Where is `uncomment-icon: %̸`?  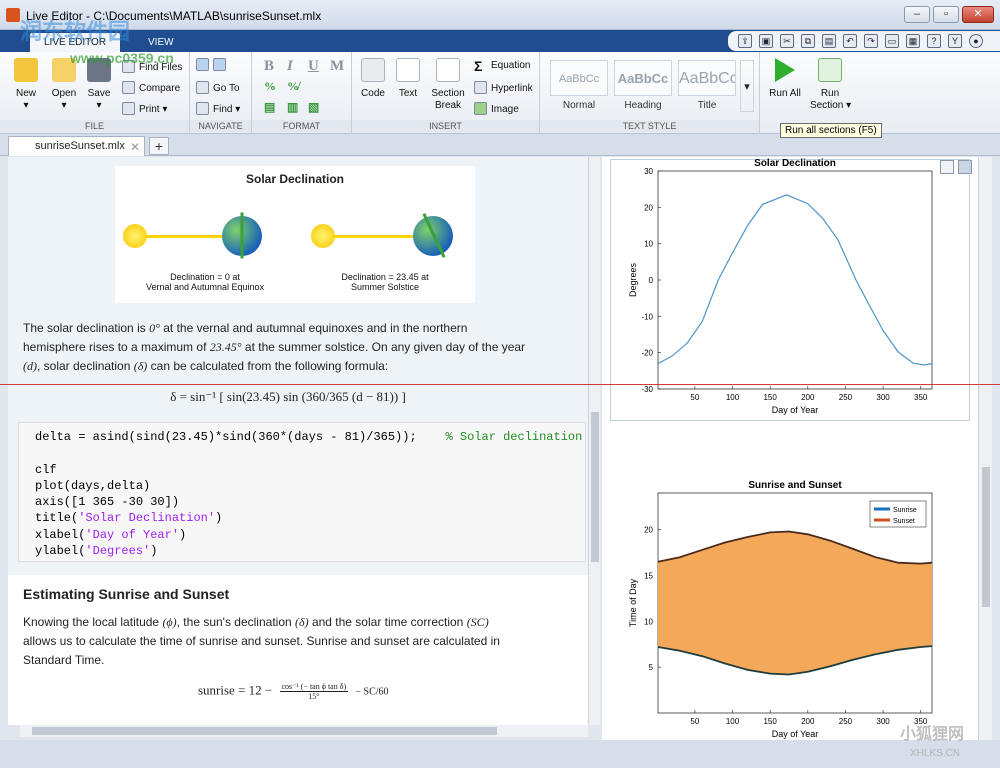
uncomment-icon: %̸ is located at coordinates (293, 86).